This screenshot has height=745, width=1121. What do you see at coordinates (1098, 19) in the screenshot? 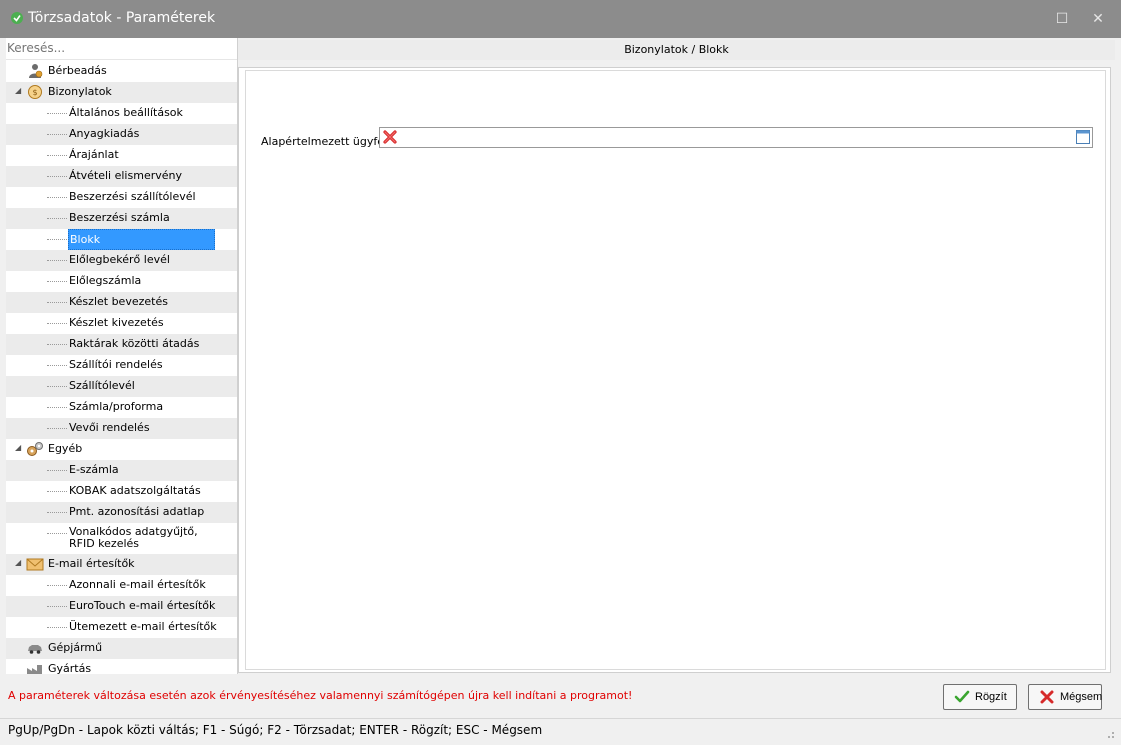
I see `close-button: ✕` at bounding box center [1098, 19].